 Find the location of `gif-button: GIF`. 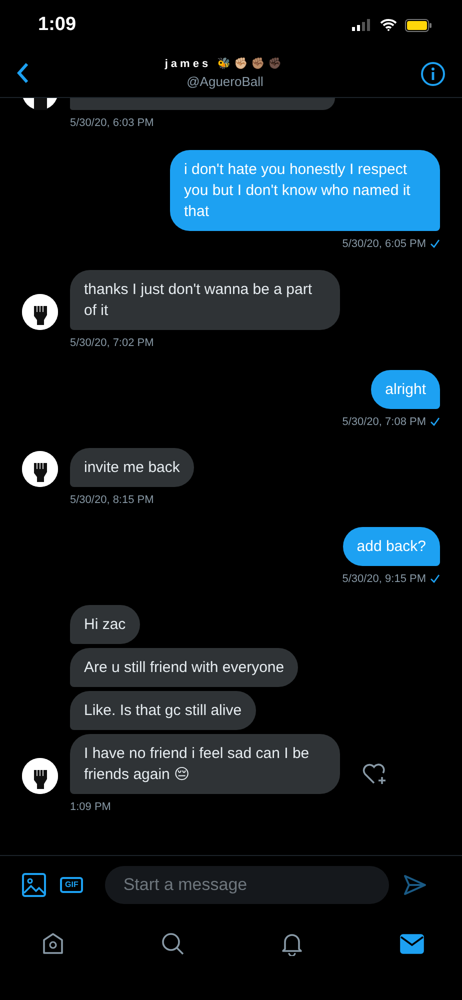

gif-button: GIF is located at coordinates (72, 884).